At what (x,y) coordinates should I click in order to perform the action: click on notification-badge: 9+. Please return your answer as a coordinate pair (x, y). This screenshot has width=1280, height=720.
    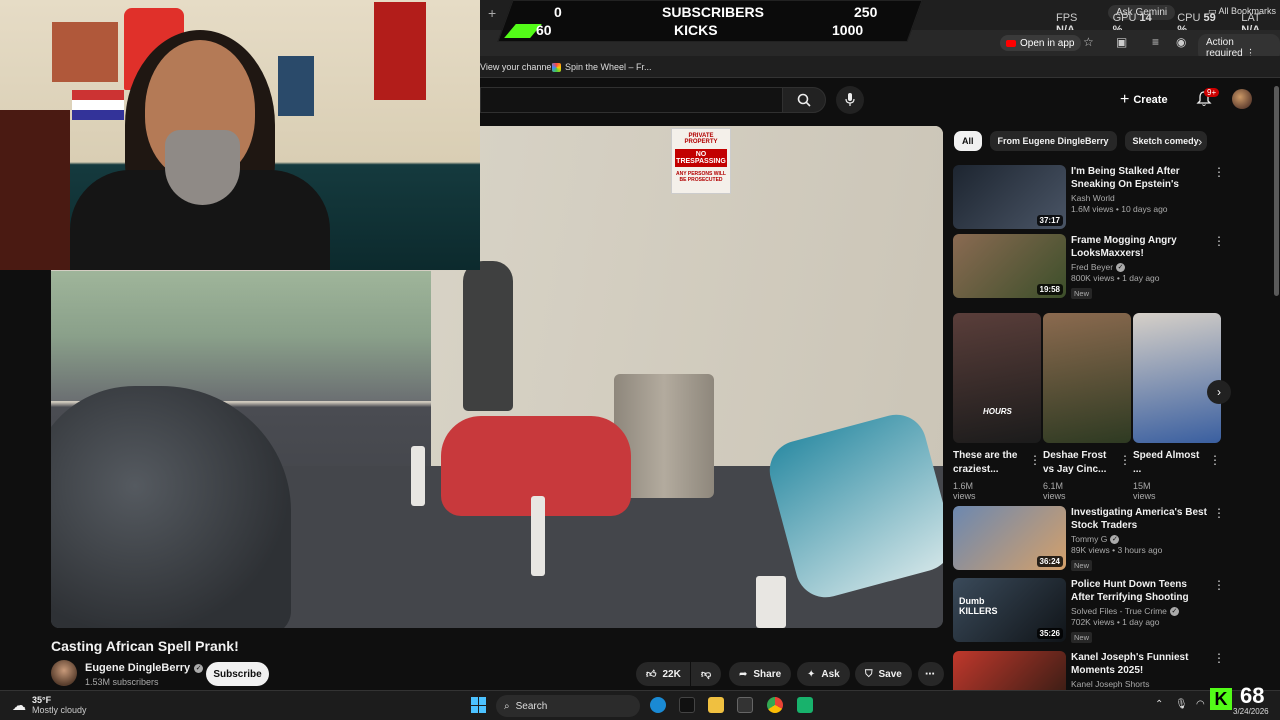
    Looking at the image, I should click on (1212, 92).